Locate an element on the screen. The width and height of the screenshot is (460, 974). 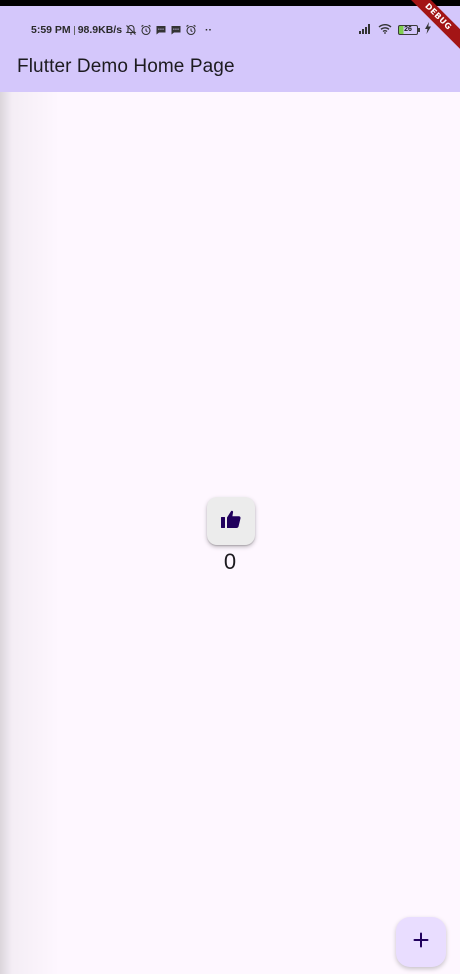
network-speed: 98.9KB/s is located at coordinates (100, 30).